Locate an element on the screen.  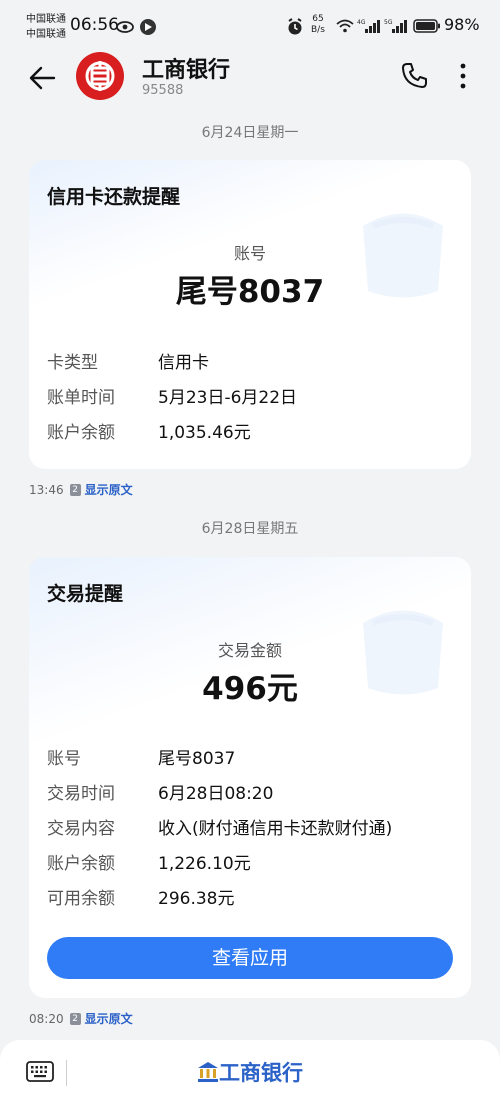
network-speed: 65 B/s is located at coordinates (318, 25).